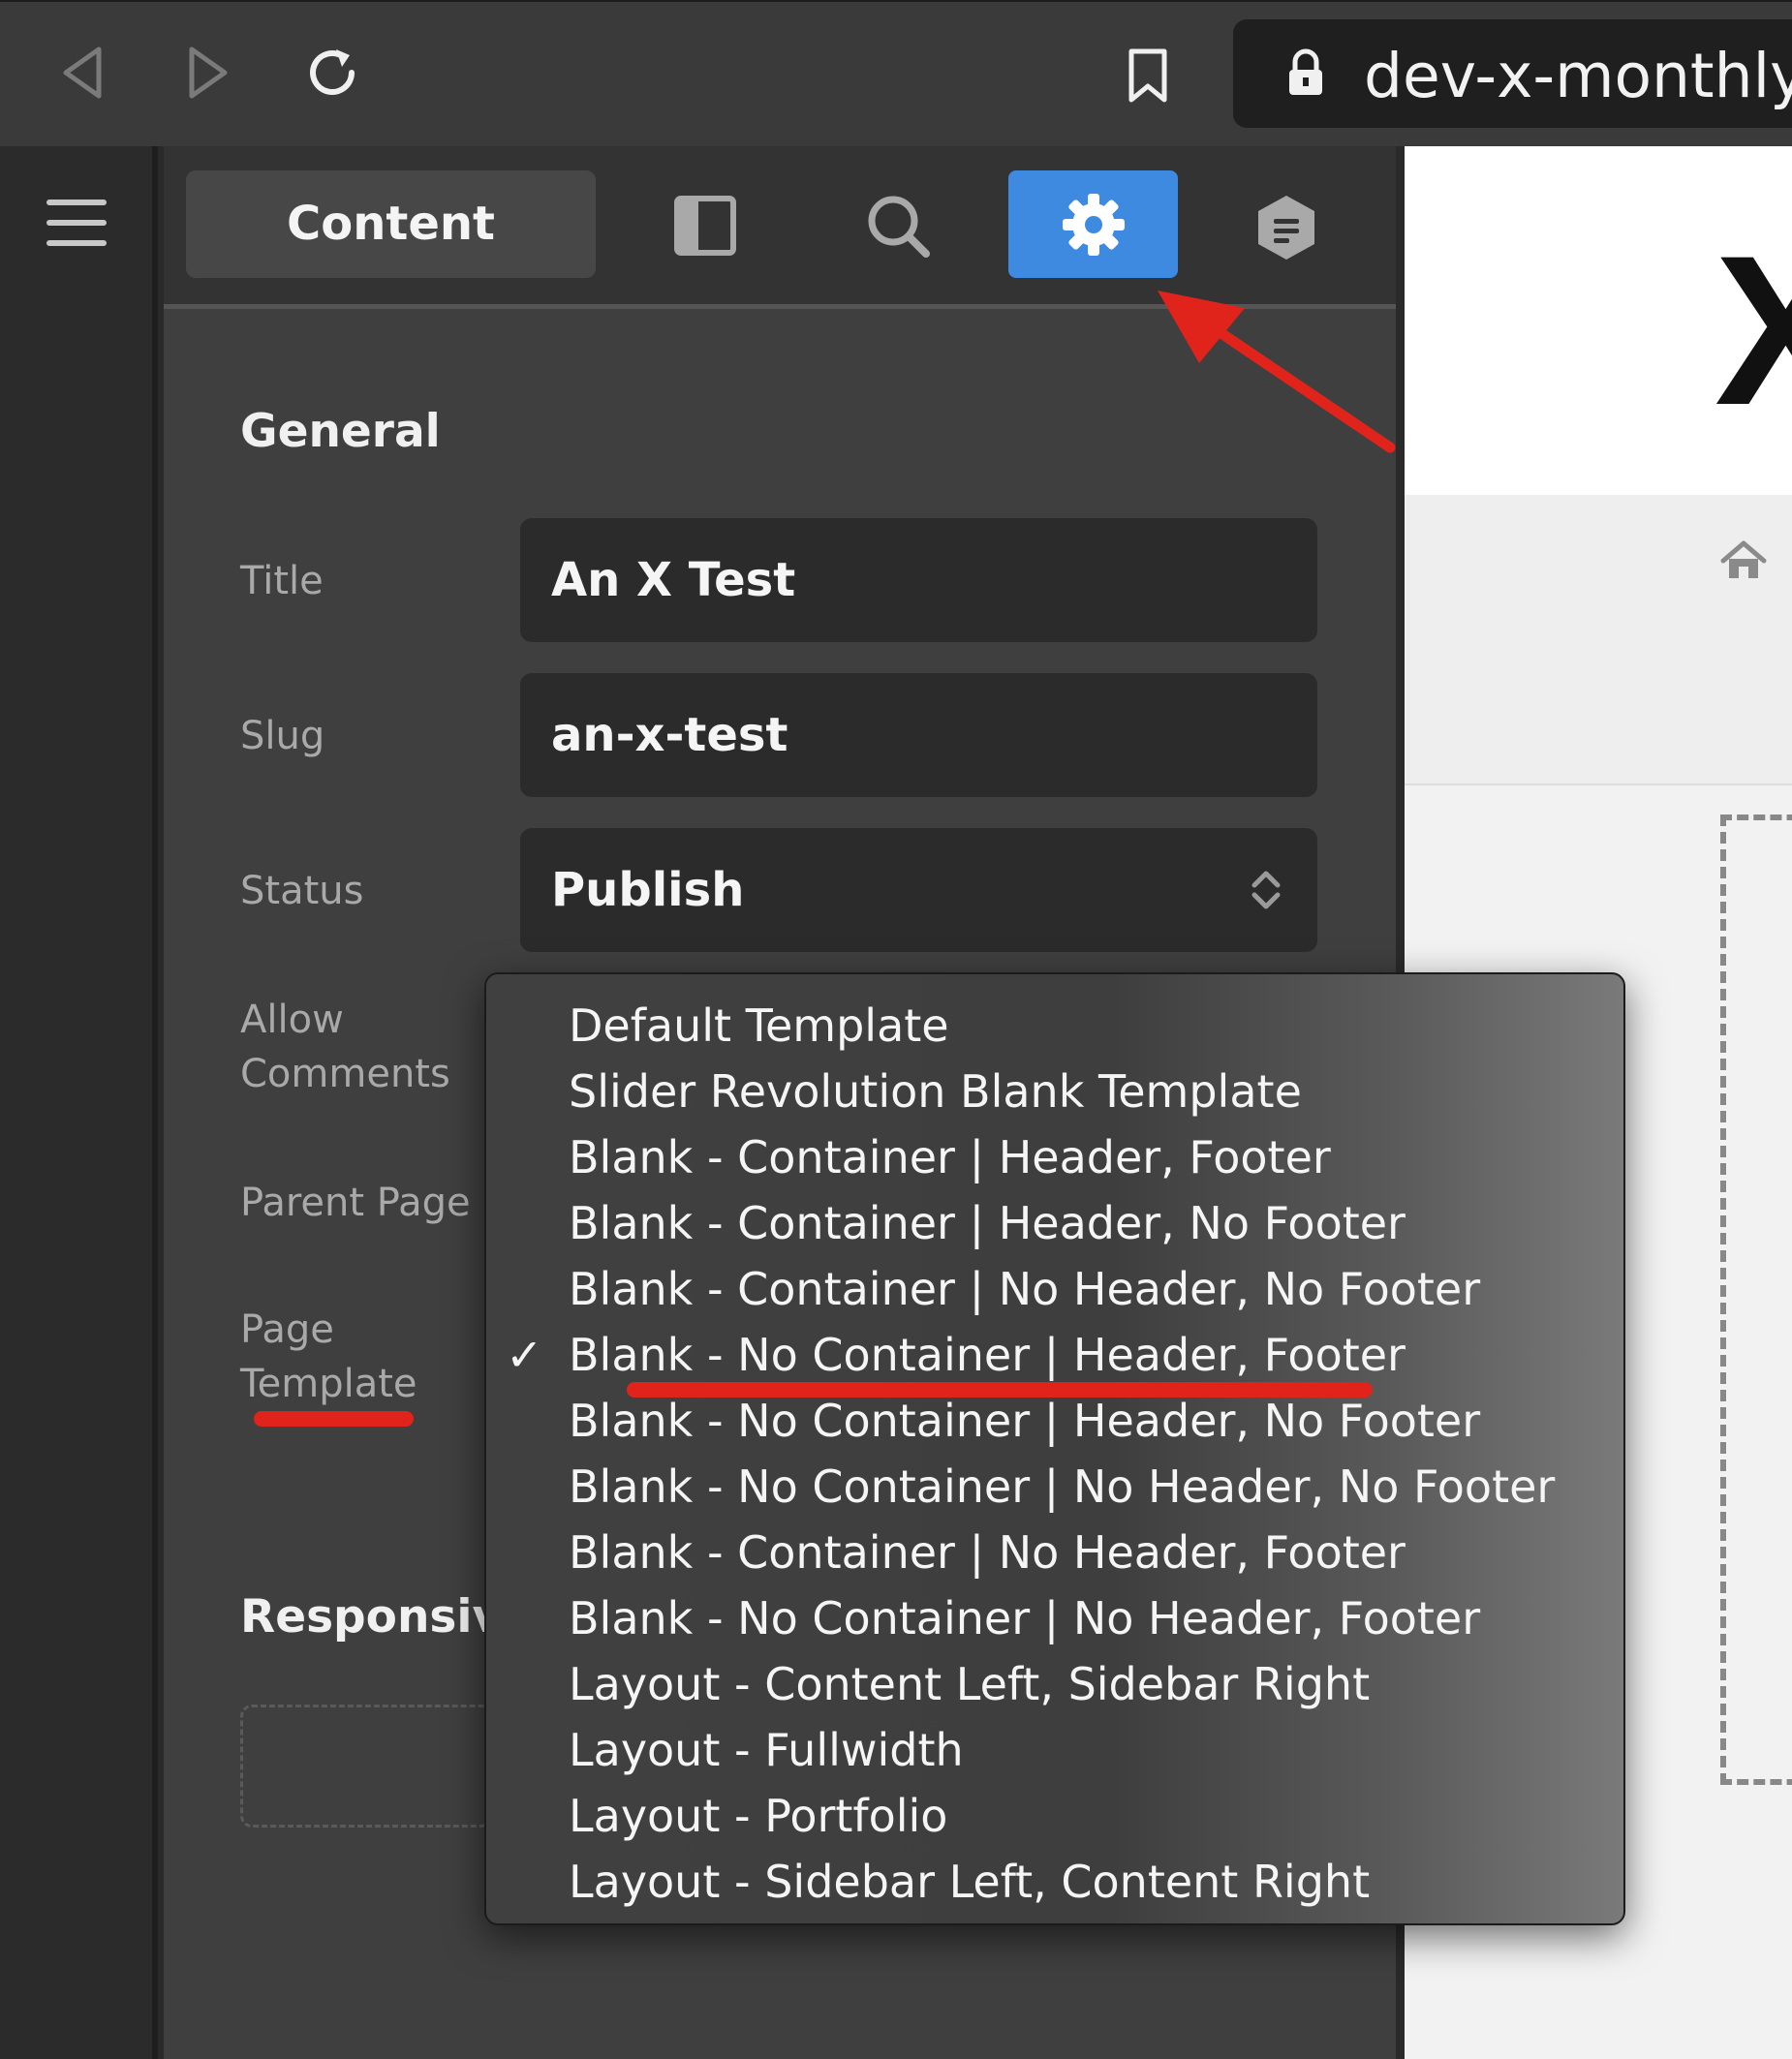  I want to click on check-mark-icon: ✓, so click(524, 1355).